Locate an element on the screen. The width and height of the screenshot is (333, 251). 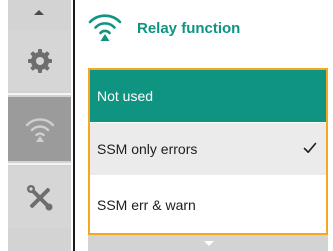
page-title: Relay function is located at coordinates (189, 28).